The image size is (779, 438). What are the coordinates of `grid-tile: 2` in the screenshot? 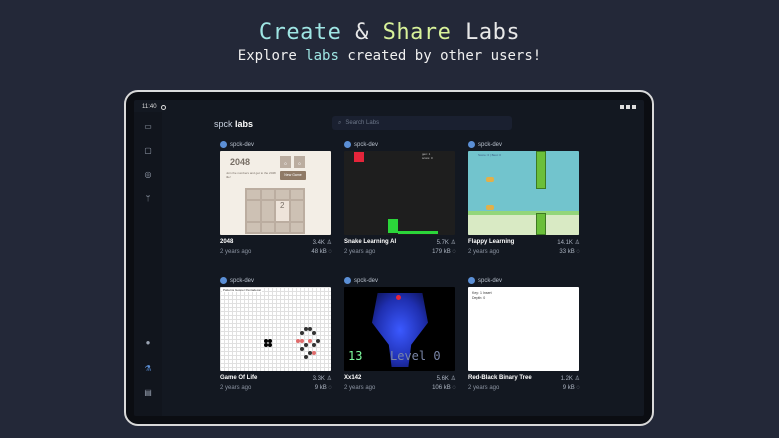 It's located at (282, 211).